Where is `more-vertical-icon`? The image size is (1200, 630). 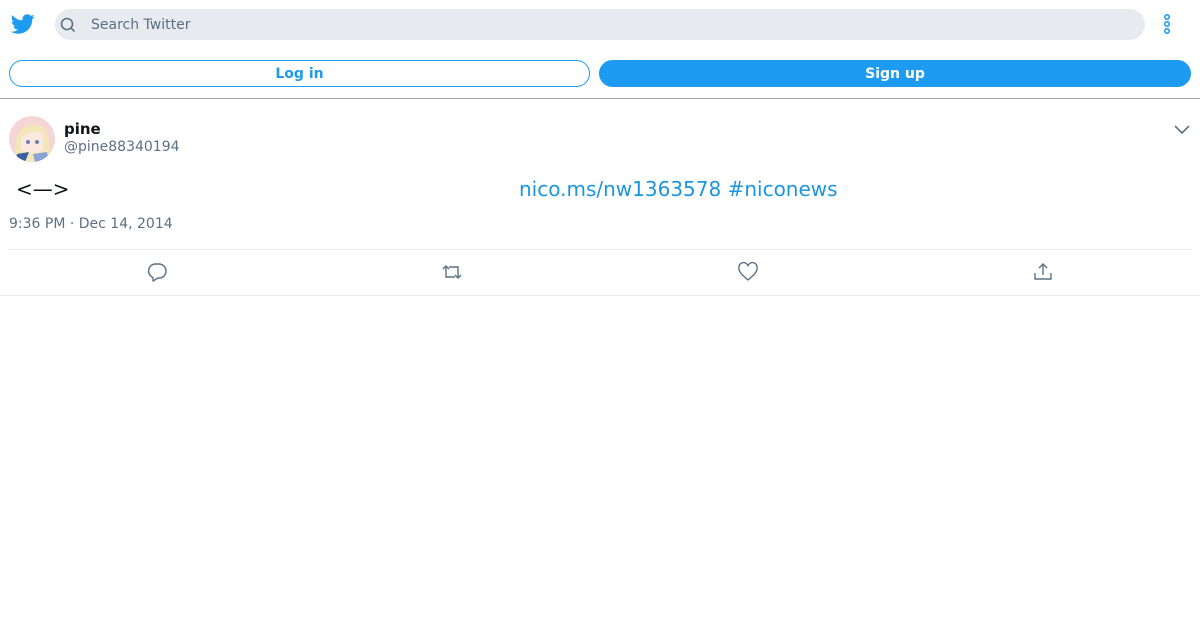
more-vertical-icon is located at coordinates (1167, 24).